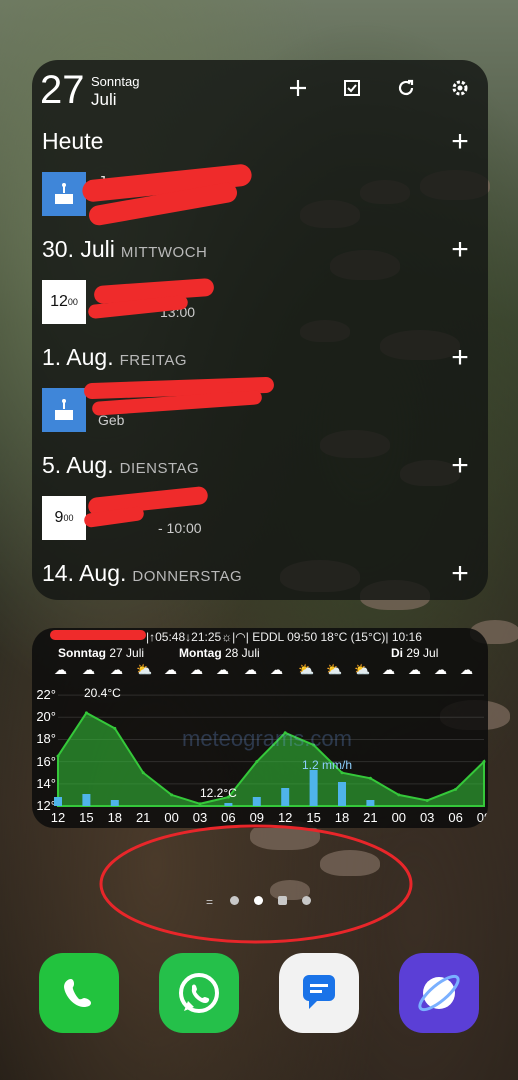  I want to click on day-heading-today: Heute, so click(72, 141).